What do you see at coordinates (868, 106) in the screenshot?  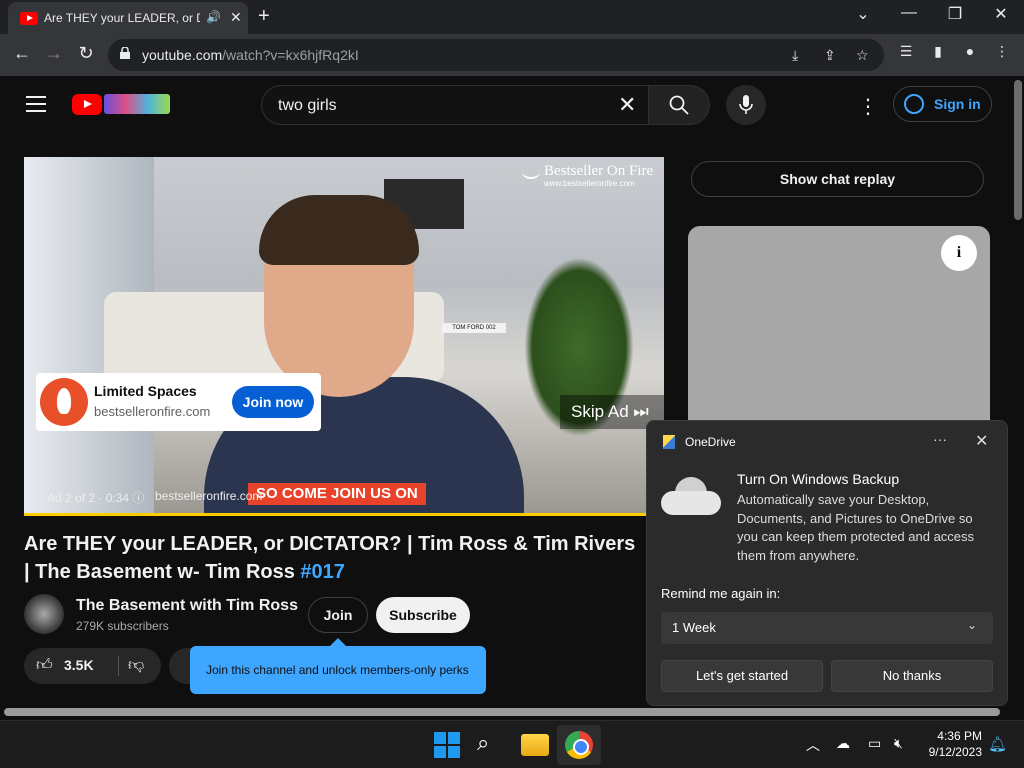 I see `settings-kebab-icon: ⋮` at bounding box center [868, 106].